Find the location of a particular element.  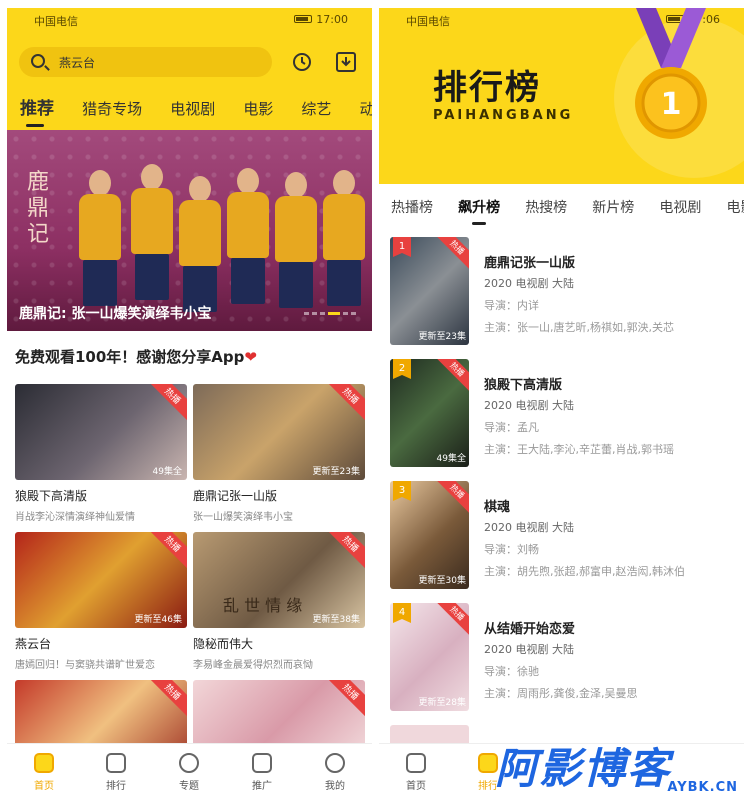

card-title: 燕云台 is located at coordinates (33, 644).